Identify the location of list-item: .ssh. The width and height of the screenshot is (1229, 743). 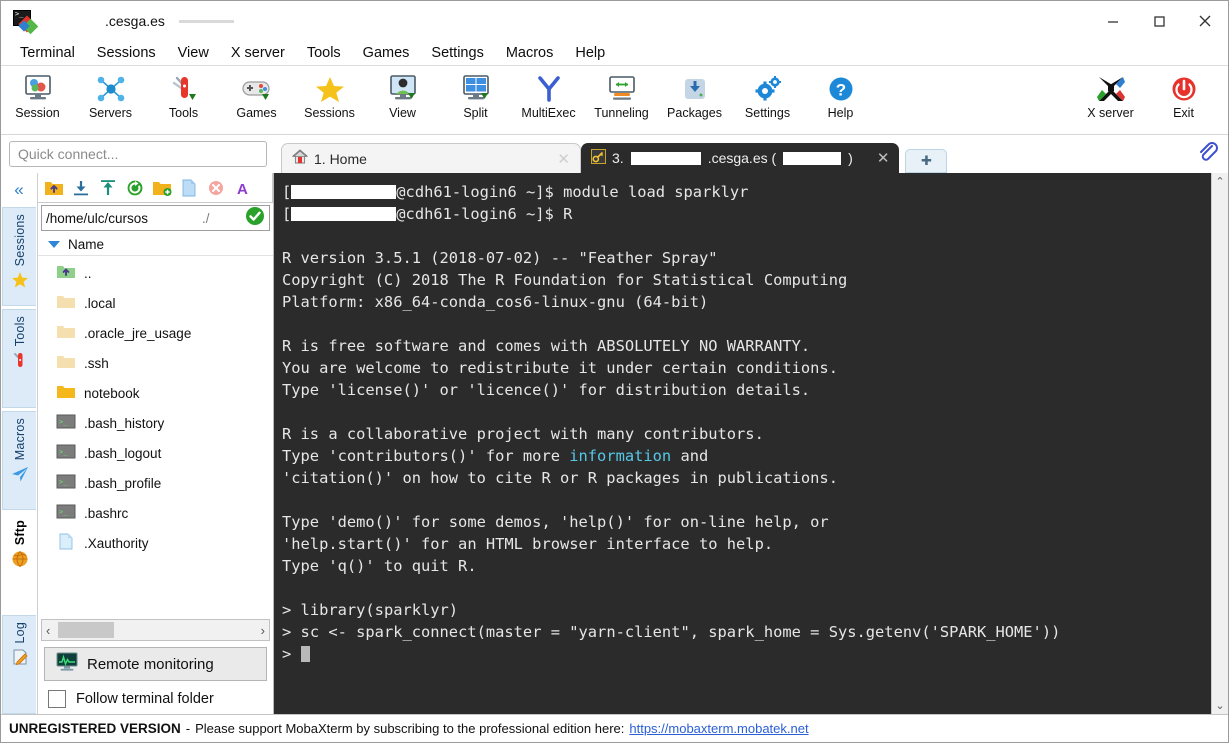
(155, 363).